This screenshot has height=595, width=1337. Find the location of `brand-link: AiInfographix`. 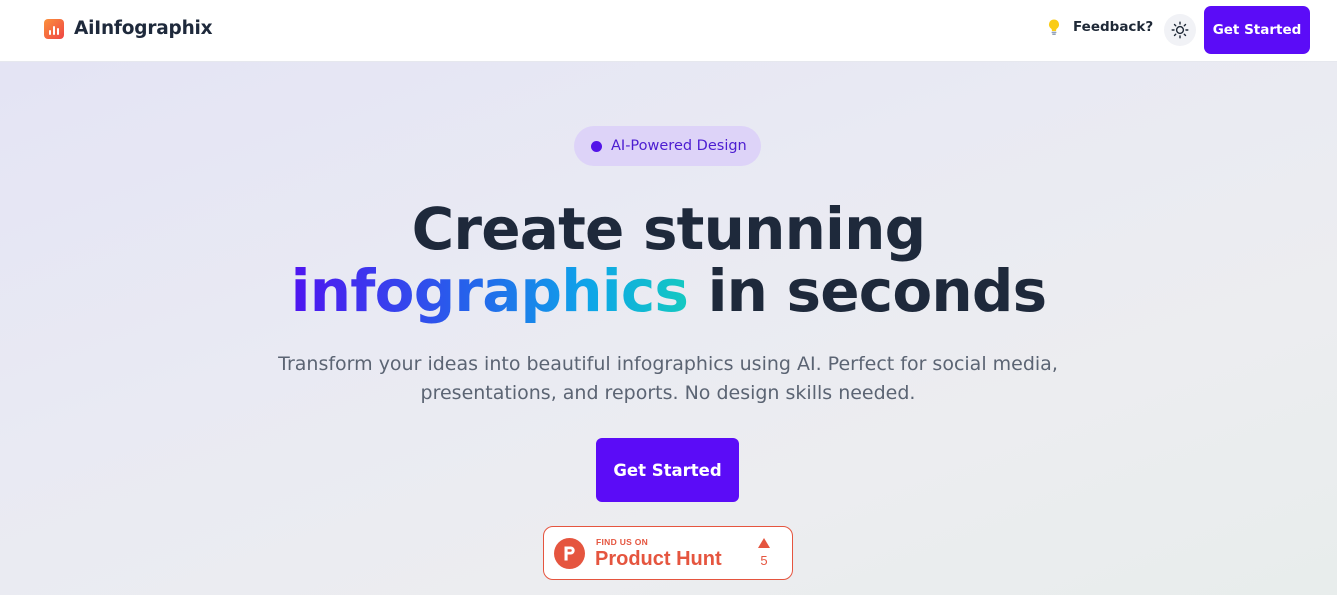

brand-link: AiInfographix is located at coordinates (128, 28).